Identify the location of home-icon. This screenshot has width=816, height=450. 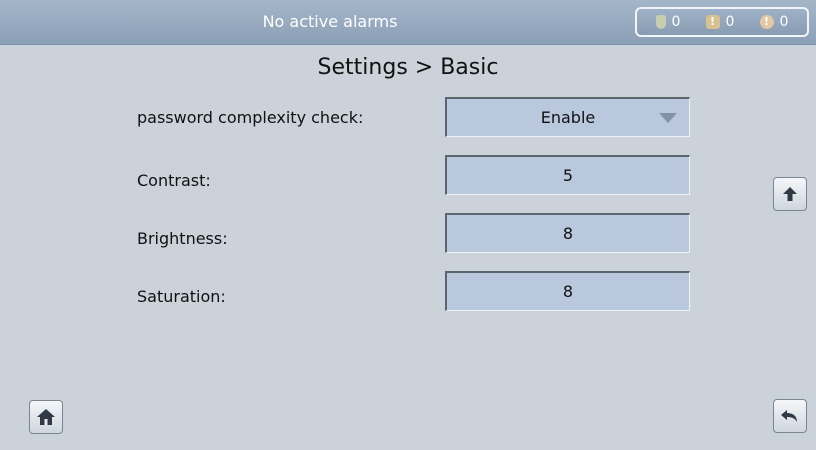
(46, 417).